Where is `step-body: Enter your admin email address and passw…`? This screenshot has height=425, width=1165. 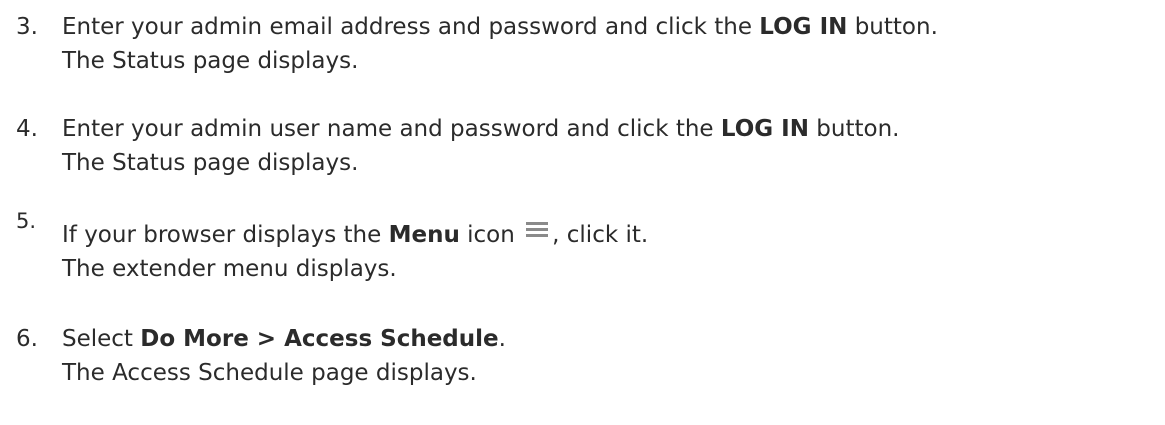 step-body: Enter your admin email address and passw… is located at coordinates (500, 44).